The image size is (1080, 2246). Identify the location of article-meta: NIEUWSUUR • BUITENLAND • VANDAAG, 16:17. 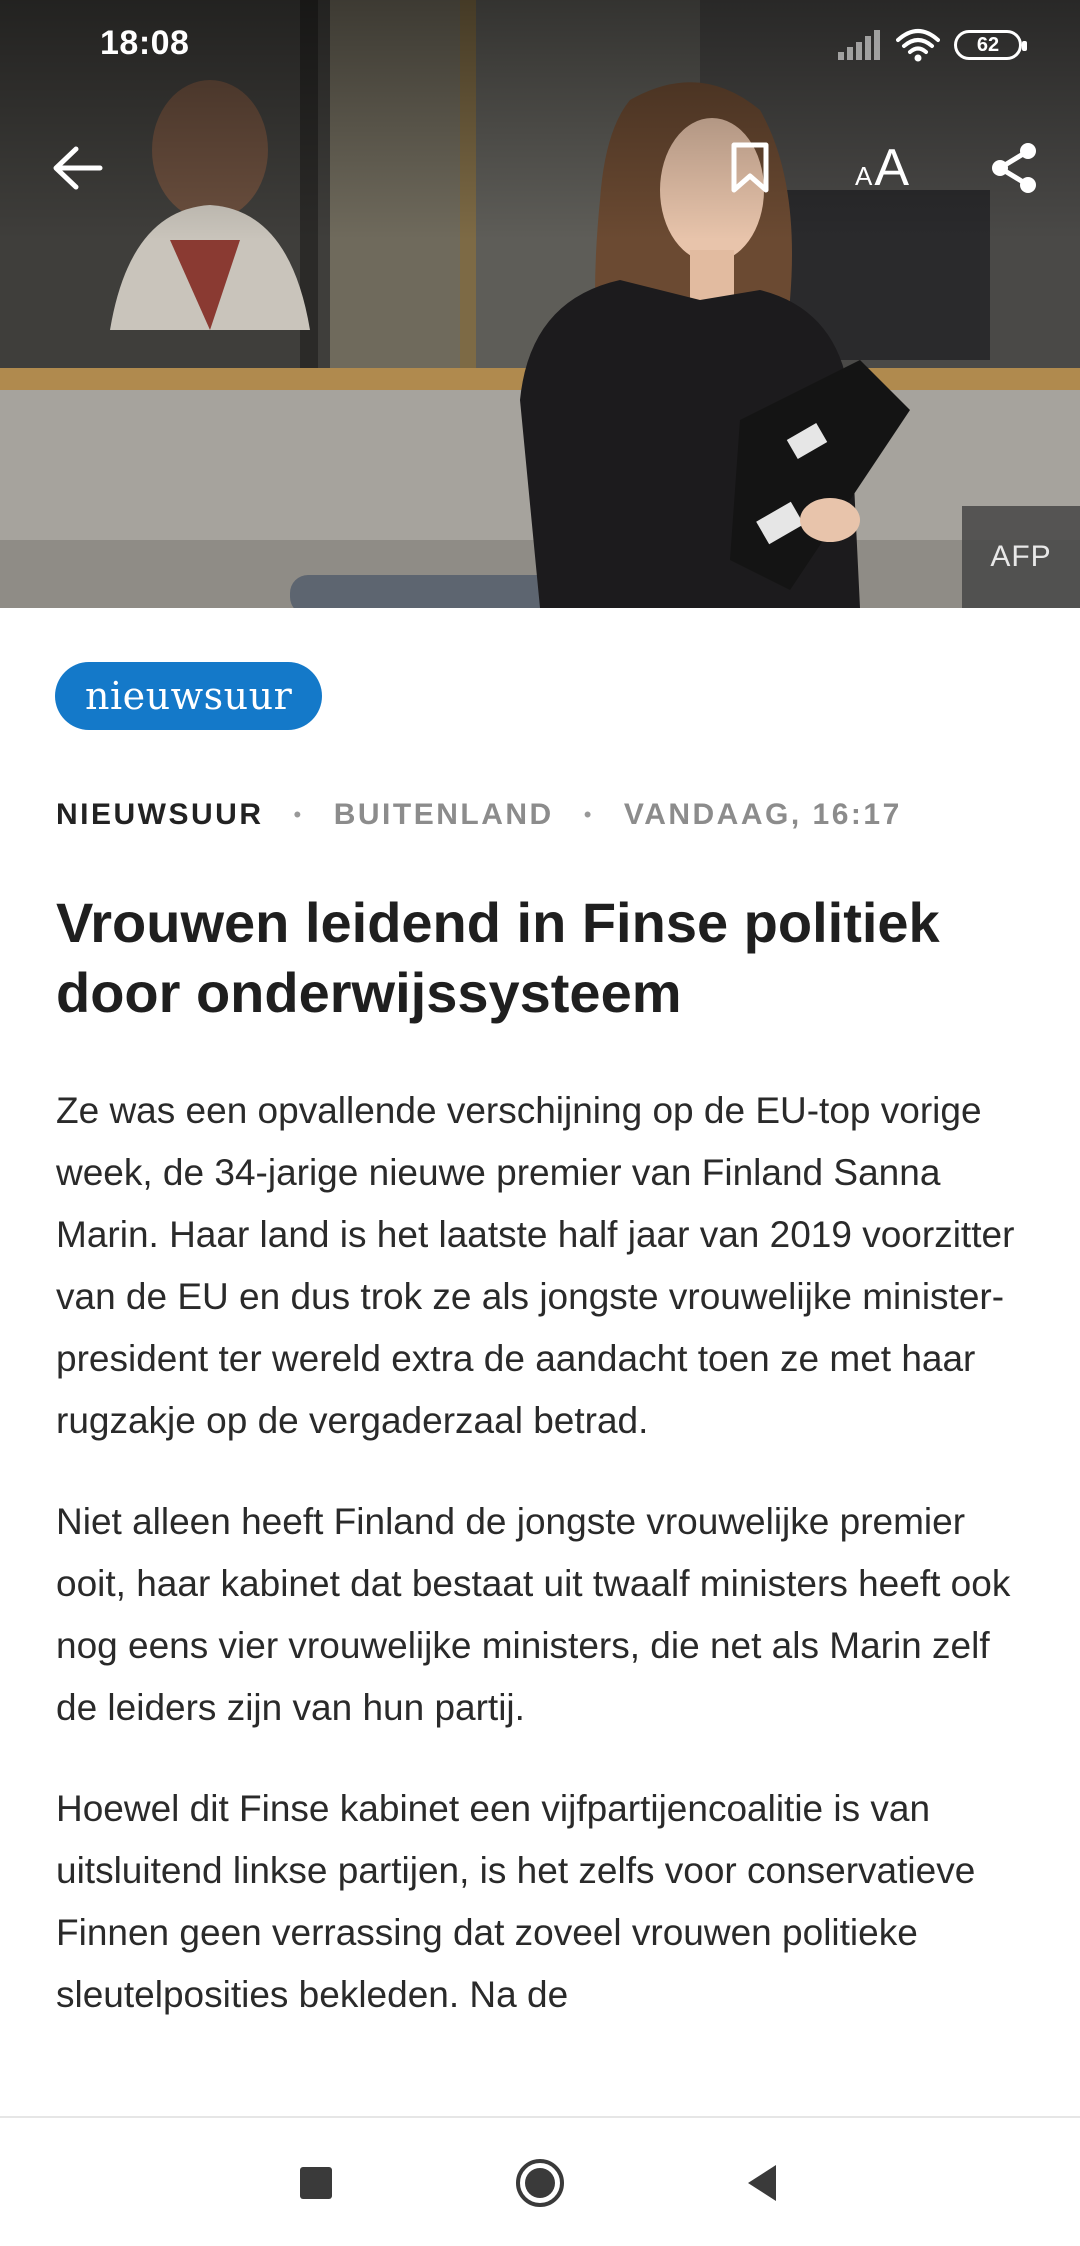
(479, 815).